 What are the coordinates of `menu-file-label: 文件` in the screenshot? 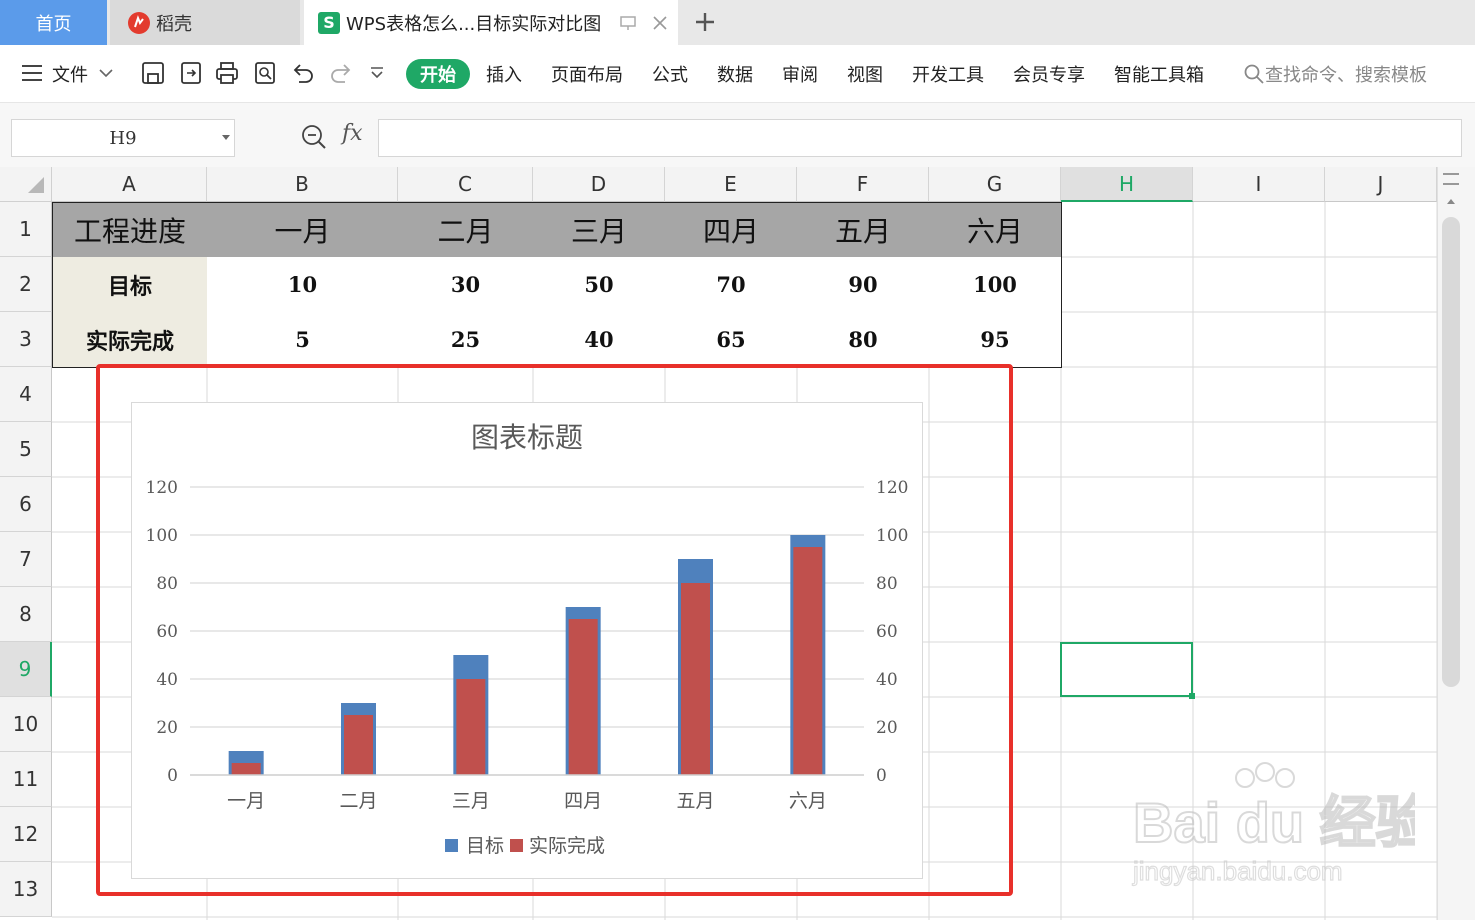 It's located at (70, 75).